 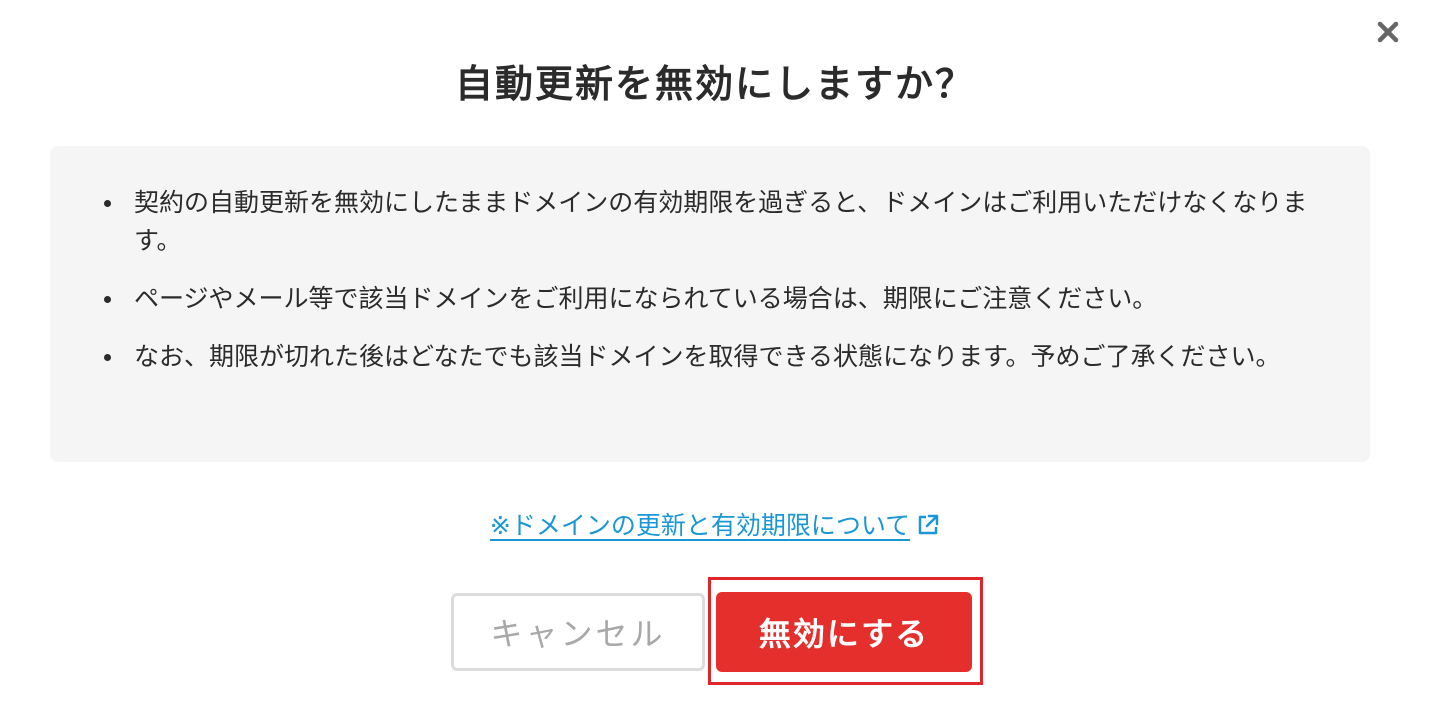 I want to click on close-button, so click(x=1388, y=32).